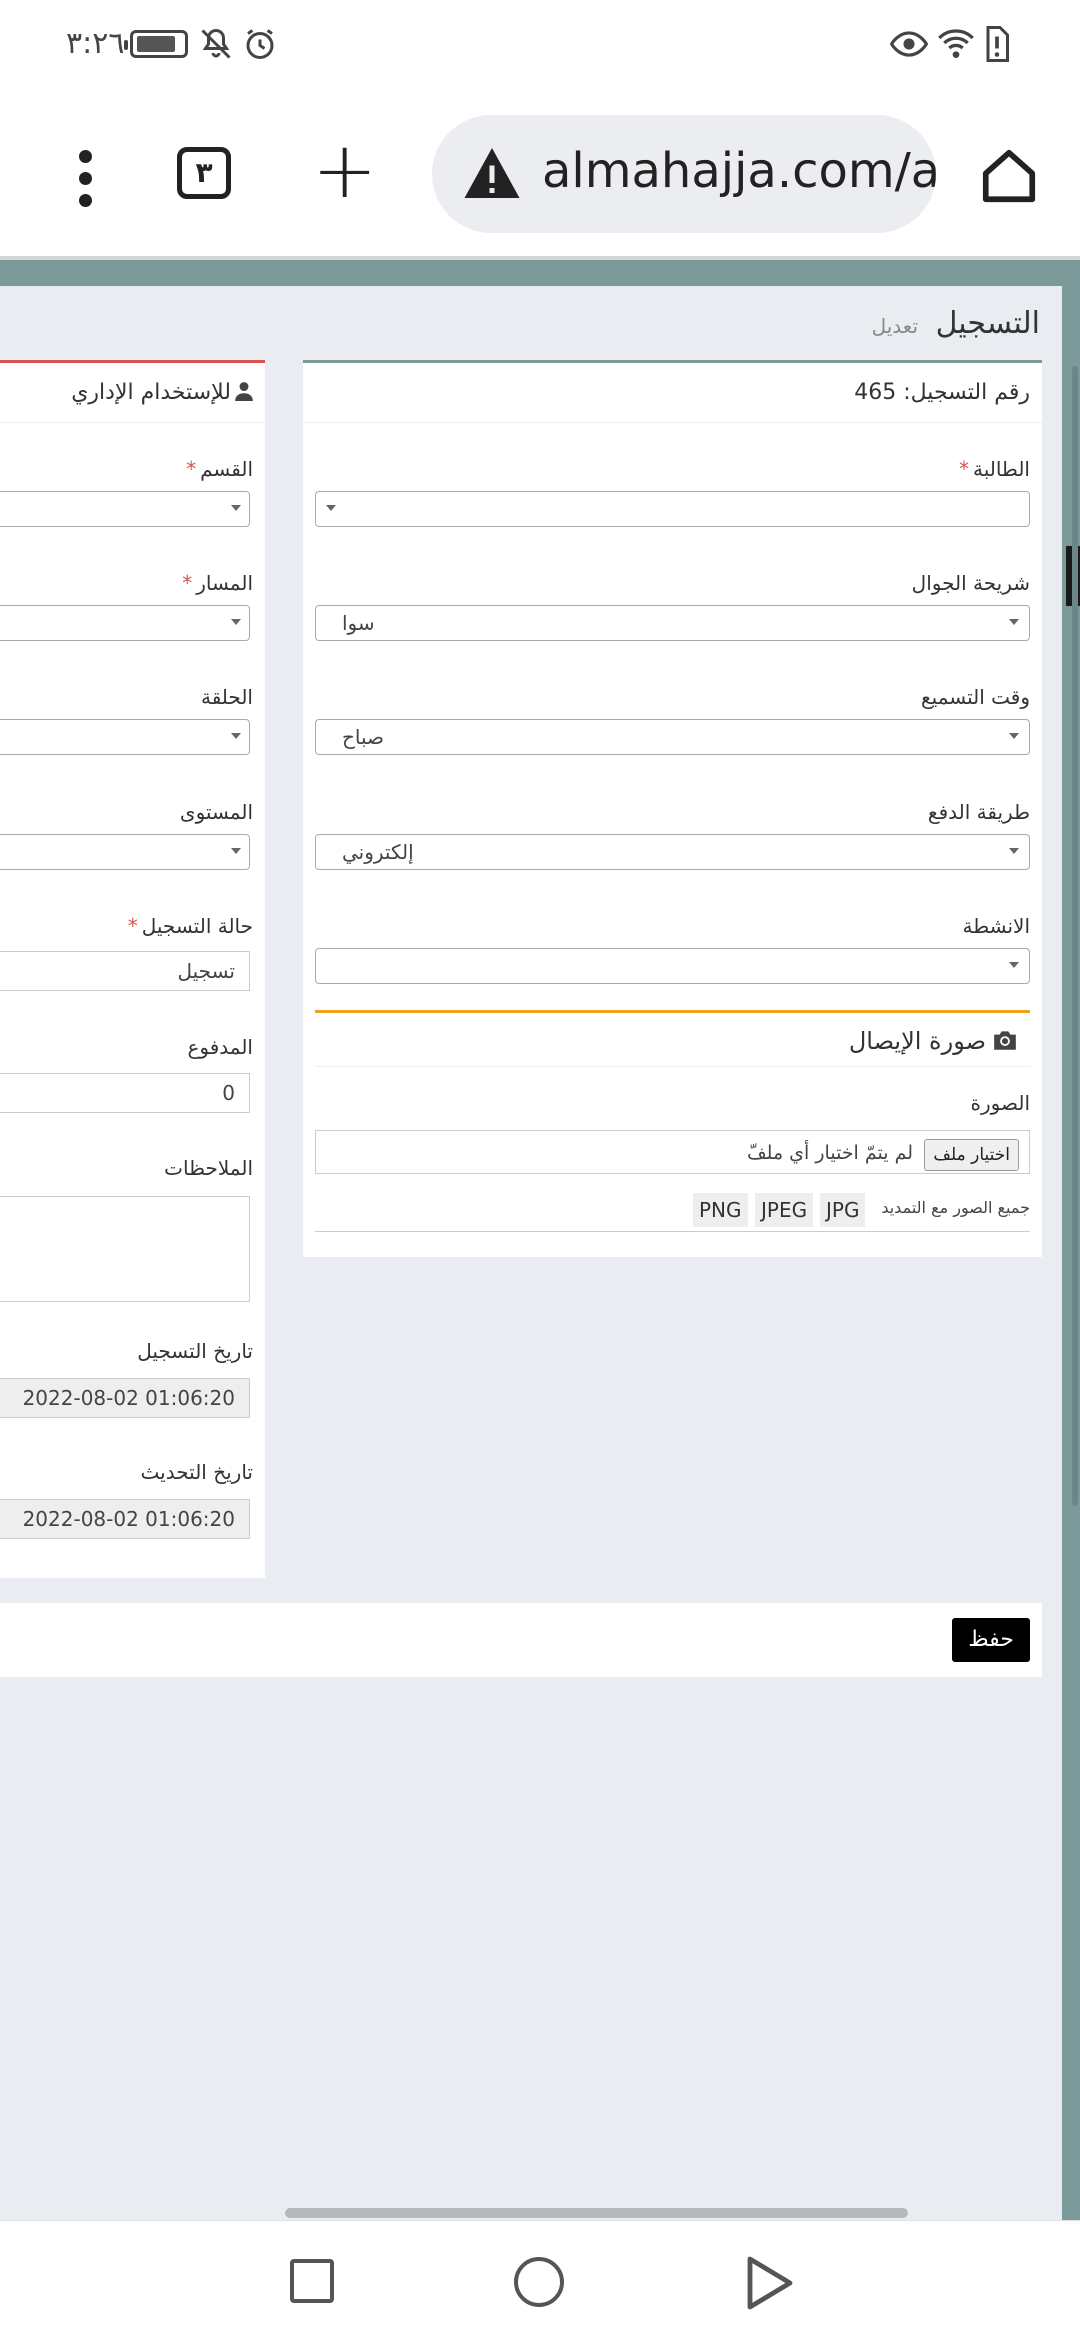 The image size is (1080, 2340). Describe the element at coordinates (830, 1153) in the screenshot. I see `file-status: لم يتمّ اختيار أي ملفّ` at that location.